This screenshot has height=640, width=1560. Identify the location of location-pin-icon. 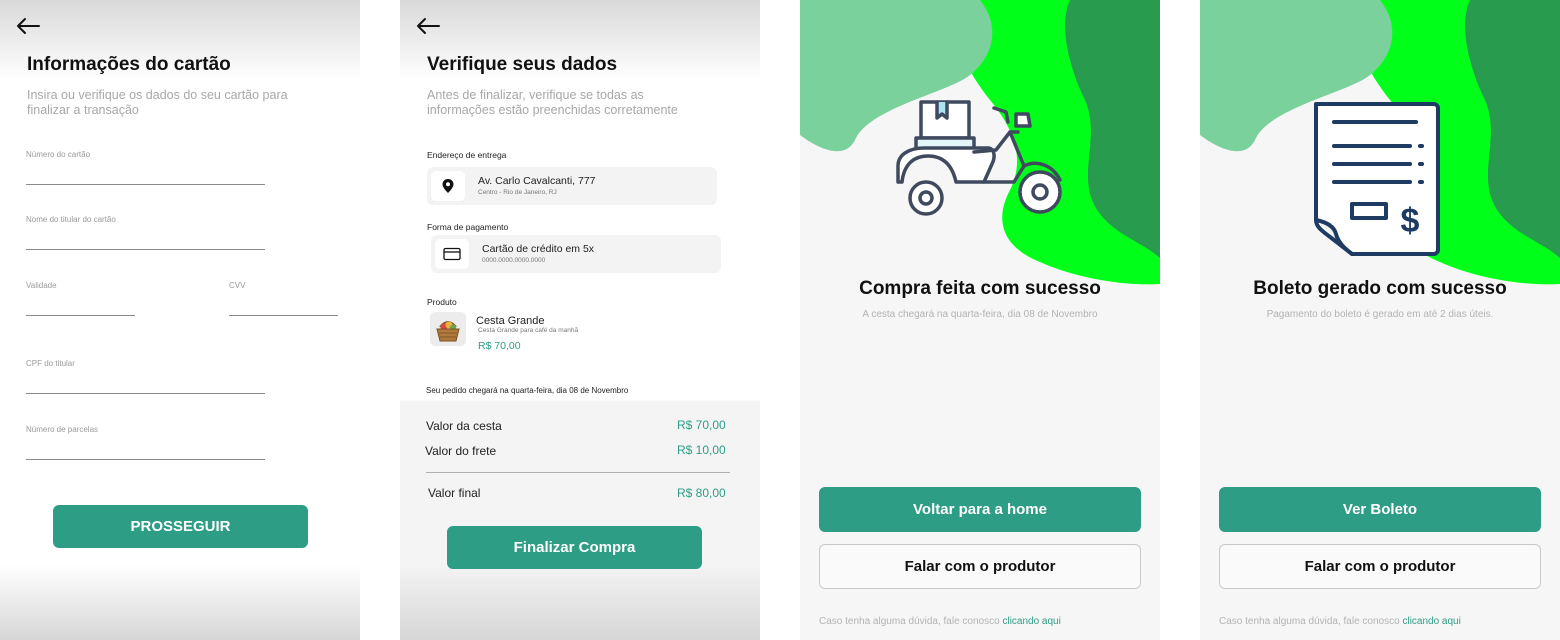
(448, 186).